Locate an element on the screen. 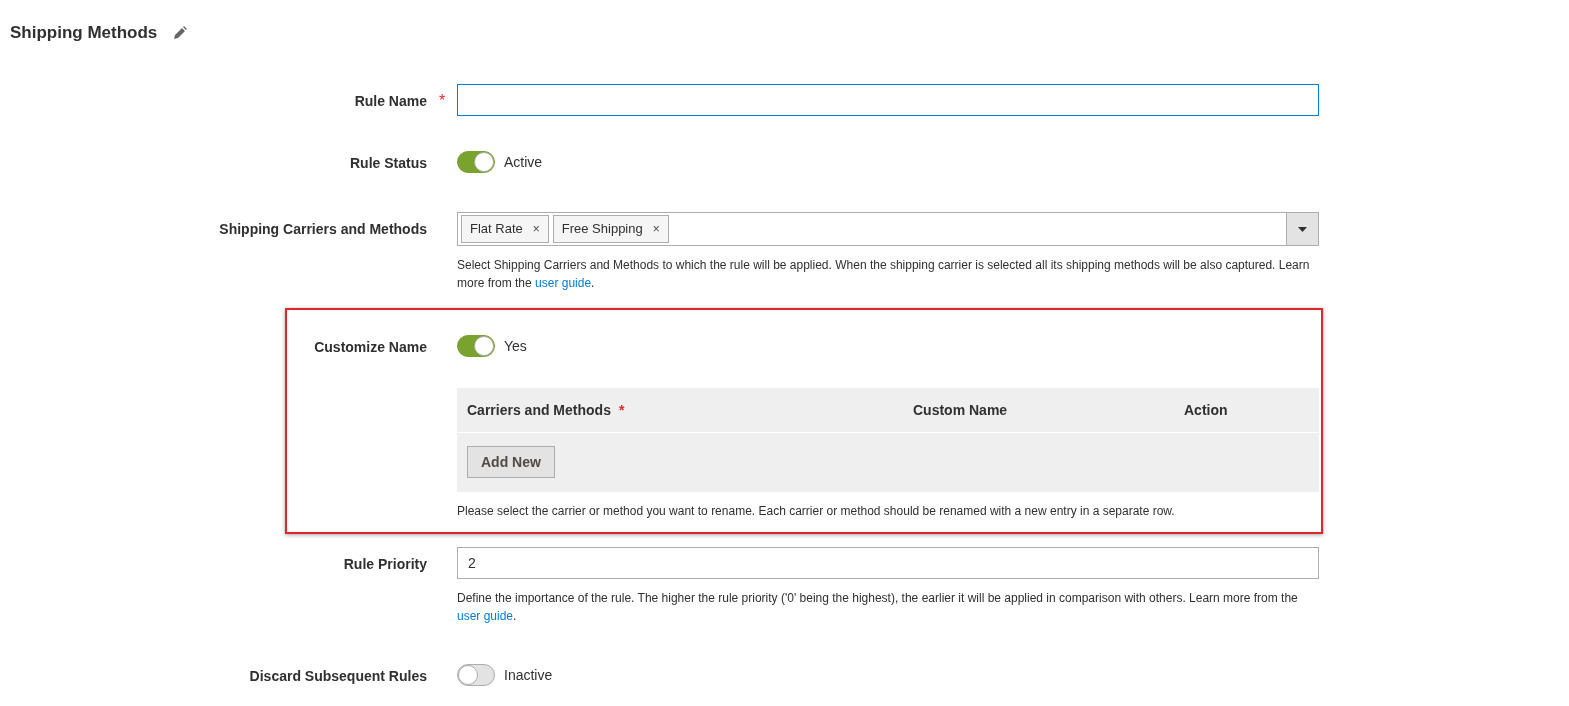  caret-icon is located at coordinates (1302, 229).